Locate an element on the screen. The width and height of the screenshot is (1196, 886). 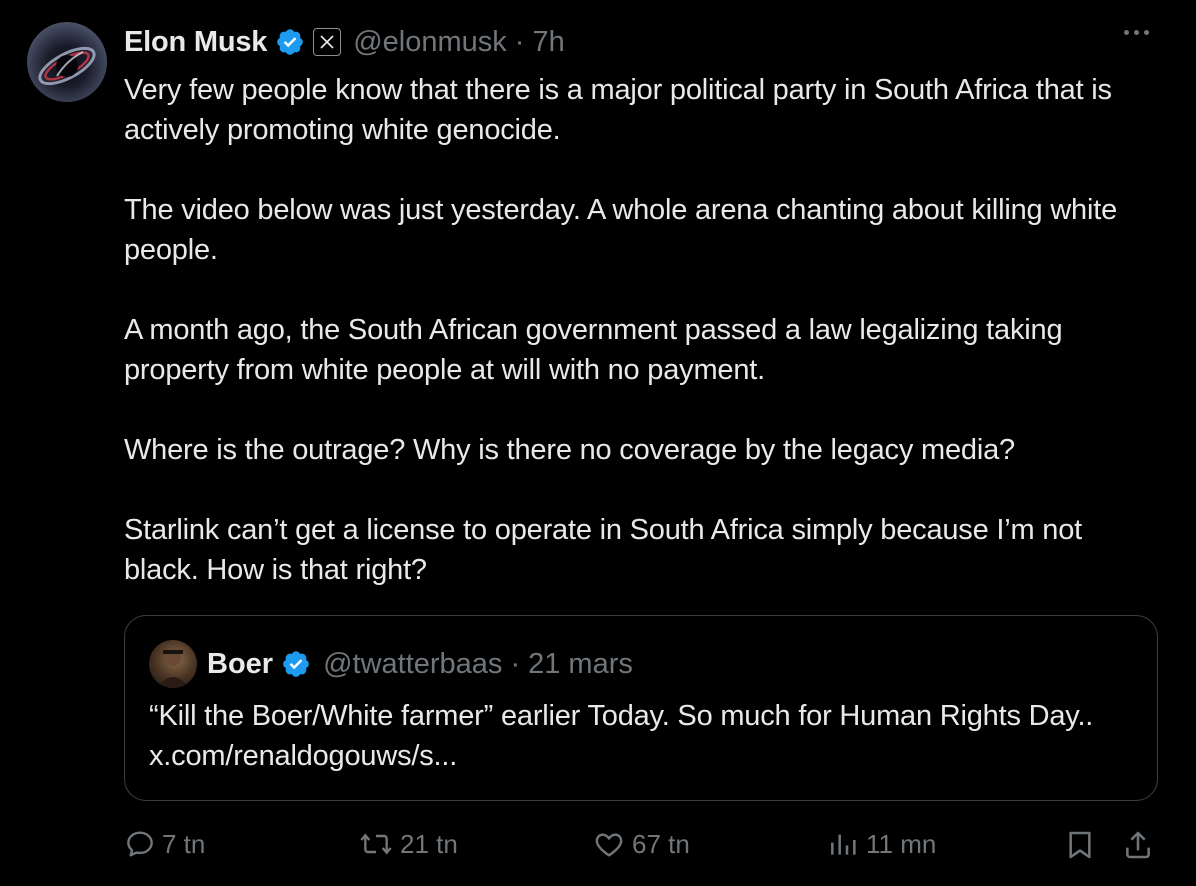
tweet-header: Elon Musk @elonmusk · 7h is located at coordinates (344, 42).